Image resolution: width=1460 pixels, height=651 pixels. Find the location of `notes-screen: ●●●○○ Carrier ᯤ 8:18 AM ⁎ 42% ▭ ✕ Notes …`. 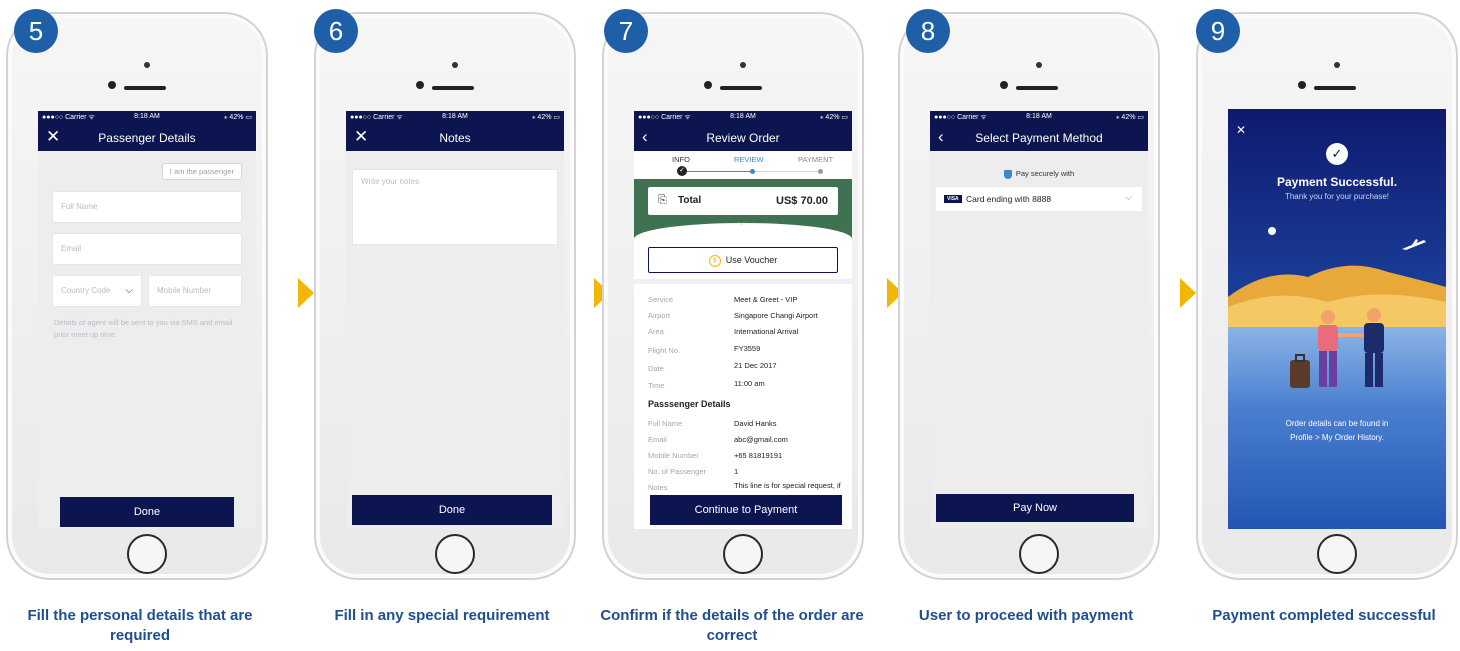

notes-screen: ●●●○○ Carrier ᯤ 8:18 AM ⁎ 42% ▭ ✕ Notes … is located at coordinates (455, 320).